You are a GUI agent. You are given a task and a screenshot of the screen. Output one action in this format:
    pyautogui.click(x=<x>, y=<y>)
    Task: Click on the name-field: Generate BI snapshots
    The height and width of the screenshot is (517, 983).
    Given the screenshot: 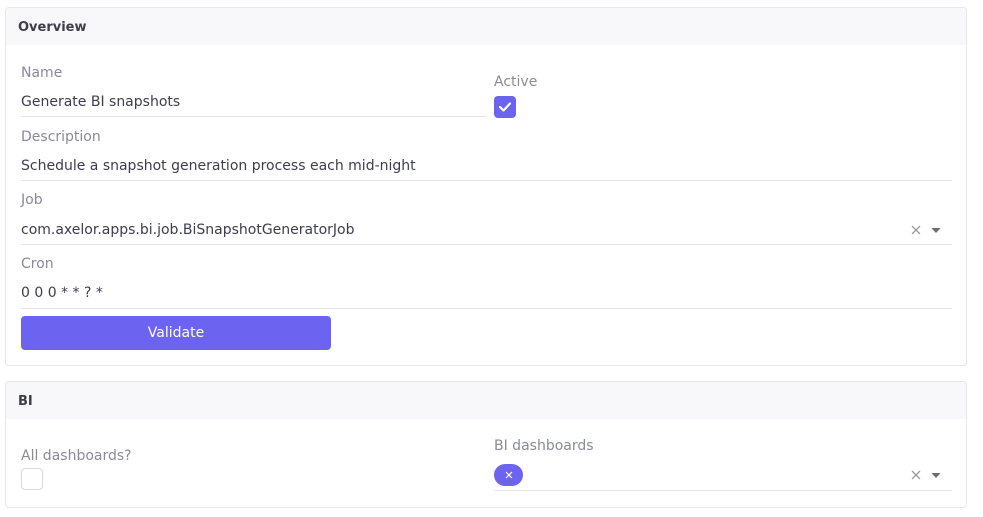 What is the action you would take?
    pyautogui.click(x=100, y=102)
    